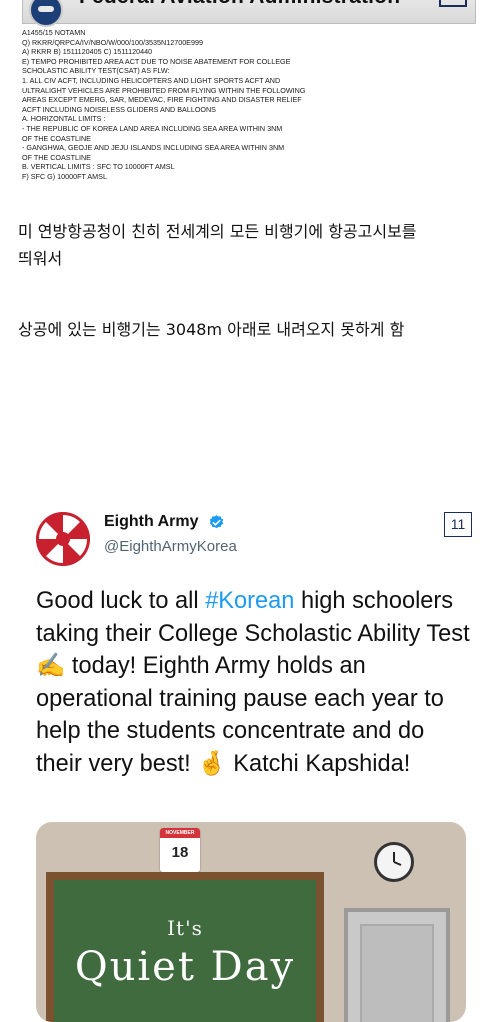 This screenshot has height=1022, width=500. I want to click on door-panel, so click(397, 973).